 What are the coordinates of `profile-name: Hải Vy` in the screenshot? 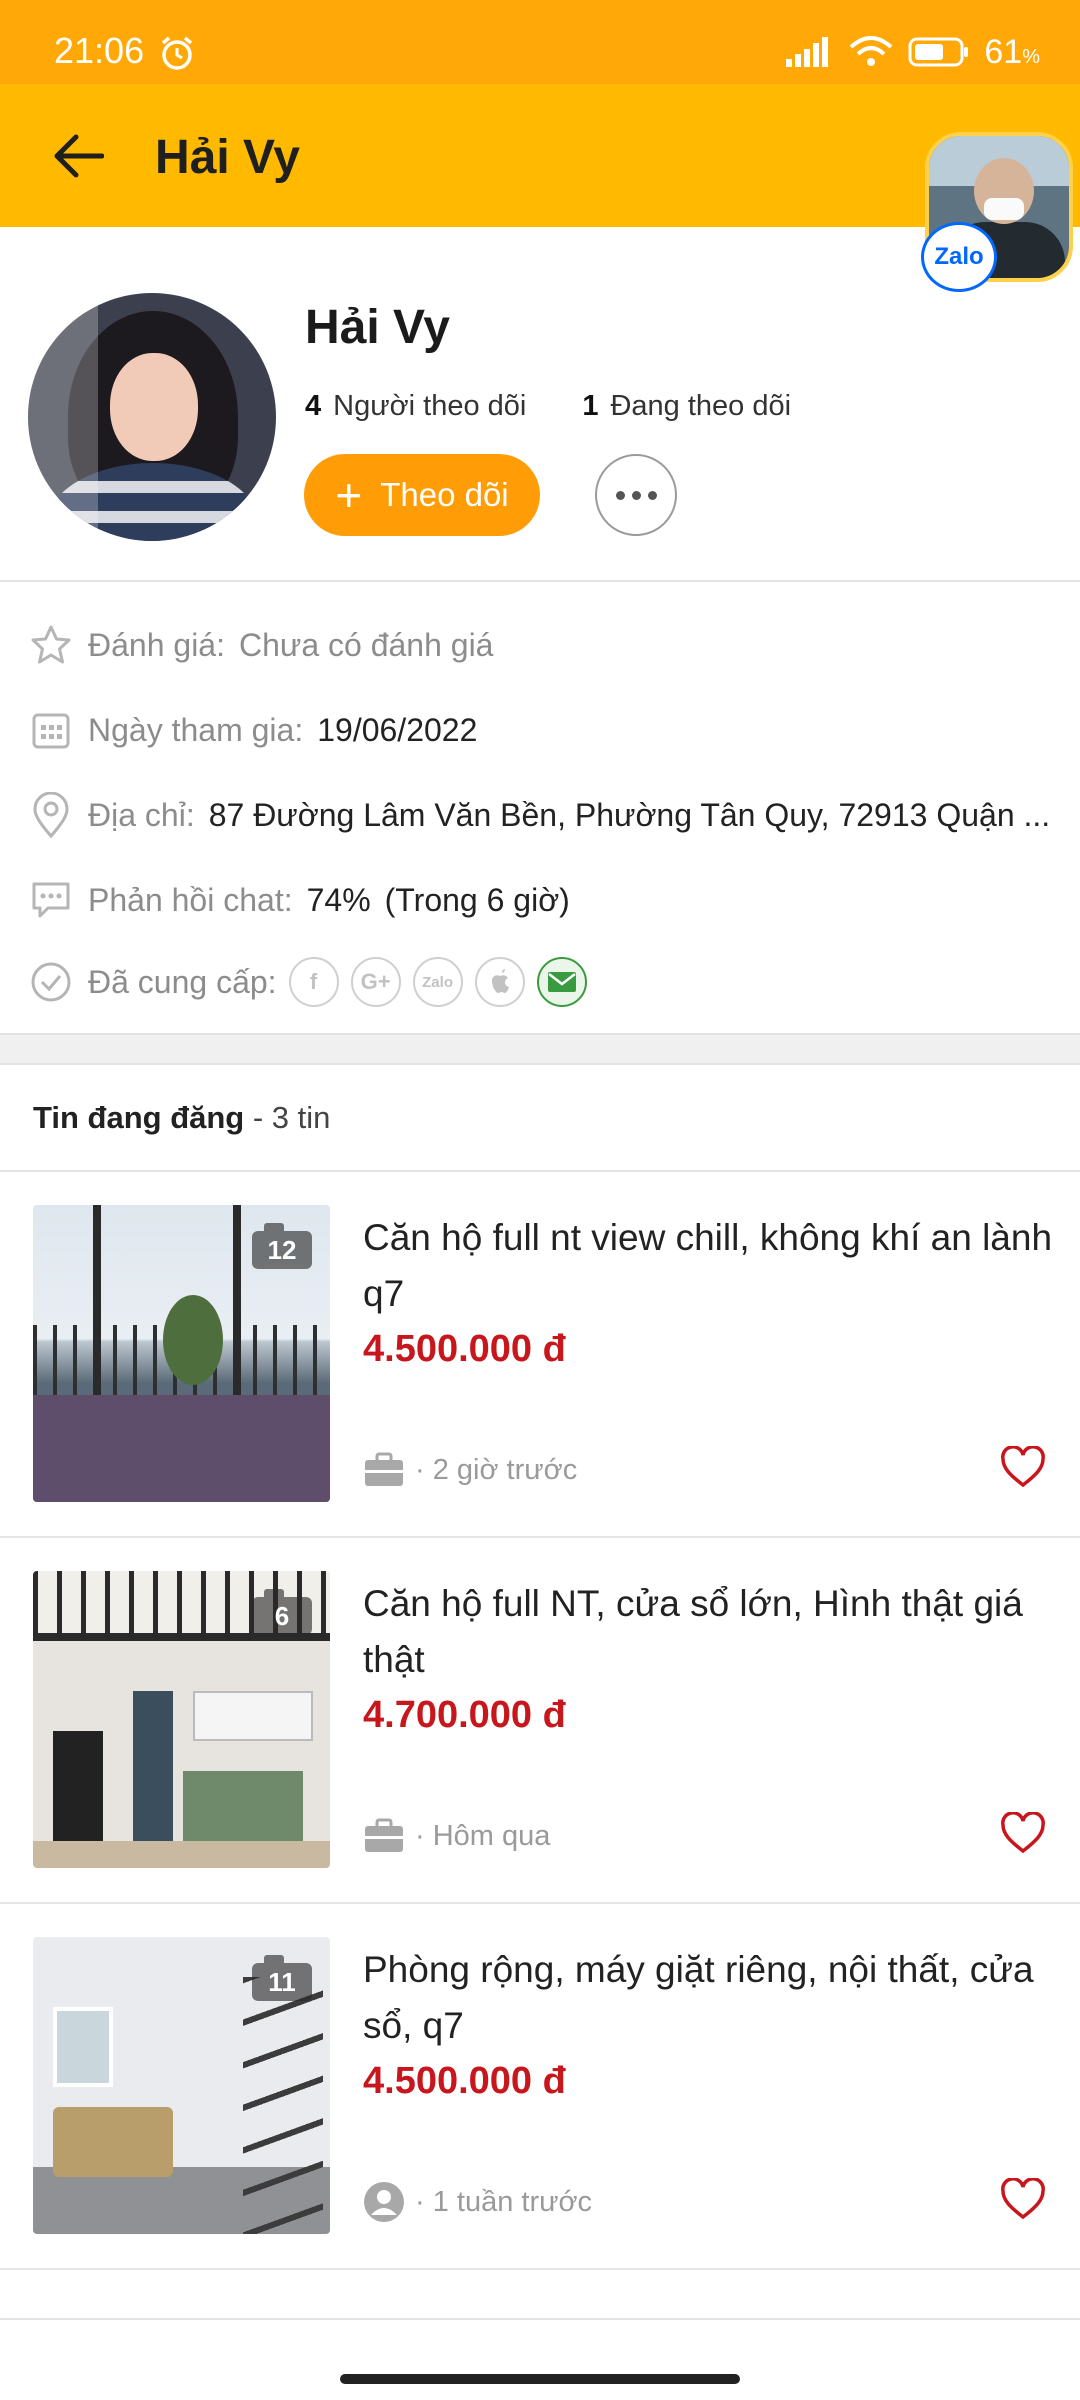 It's located at (377, 327).